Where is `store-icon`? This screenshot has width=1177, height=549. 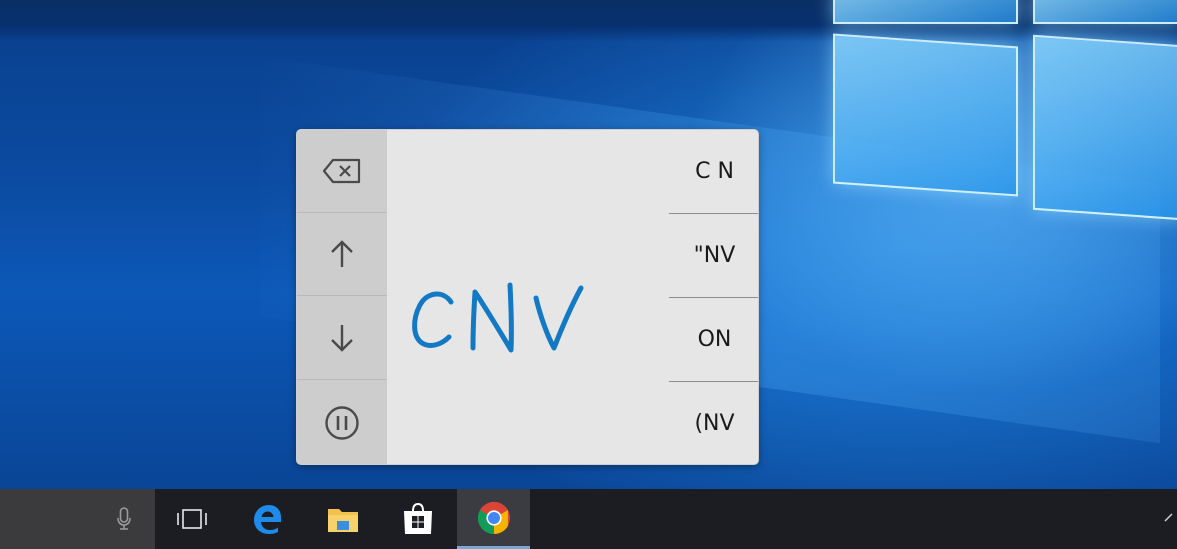
store-icon is located at coordinates (417, 518).